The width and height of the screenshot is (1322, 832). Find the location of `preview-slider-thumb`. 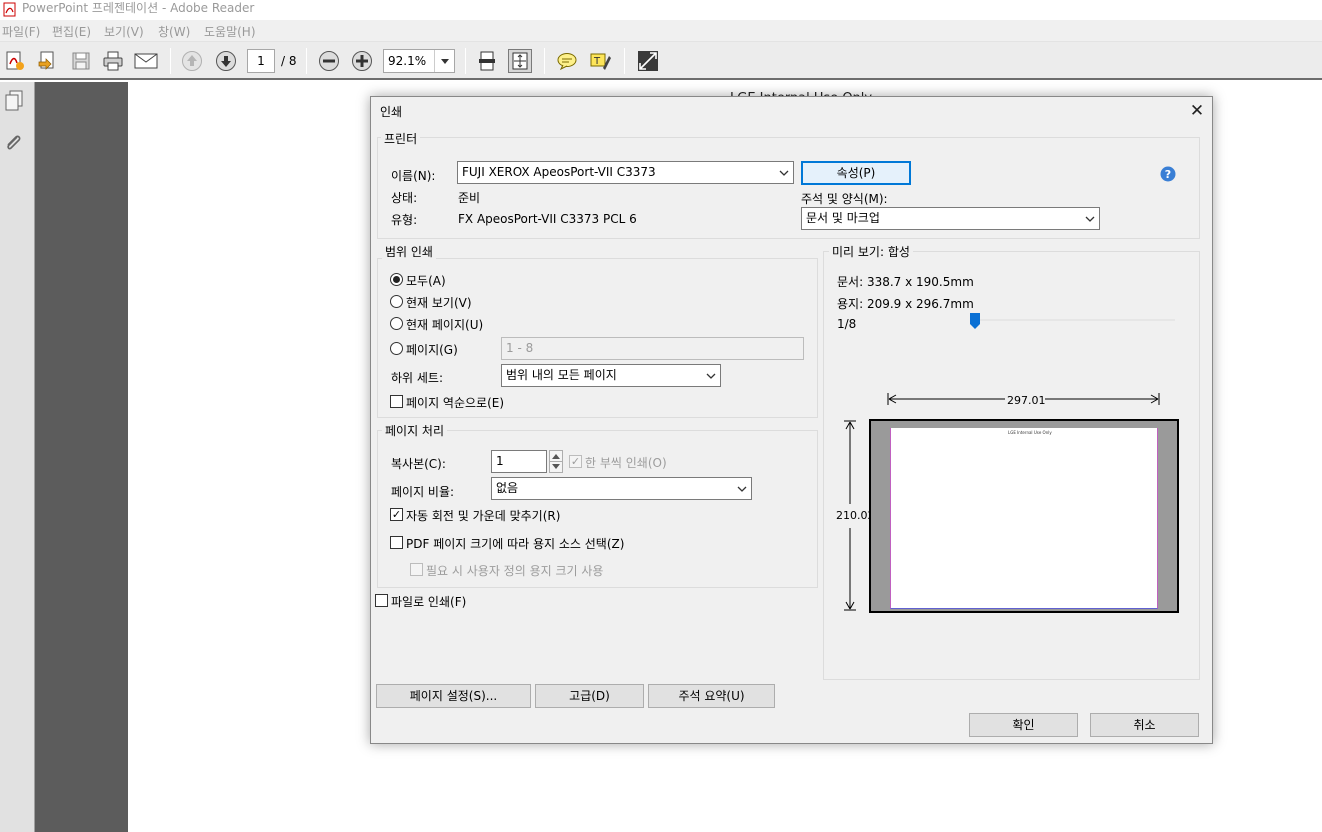

preview-slider-thumb is located at coordinates (975, 321).